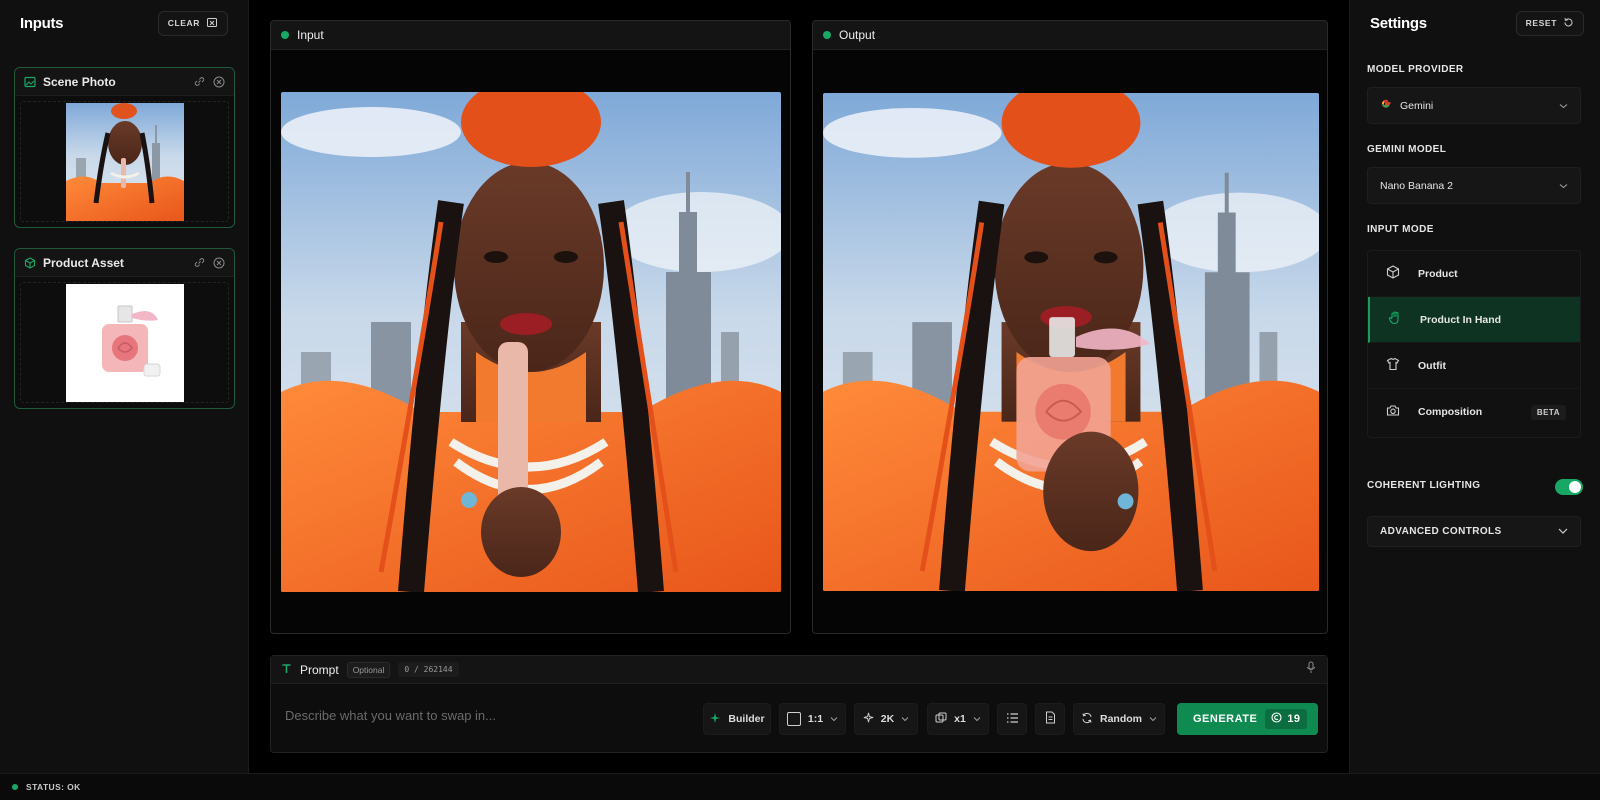  I want to click on settings-header: Settings RESET, so click(1475, 23).